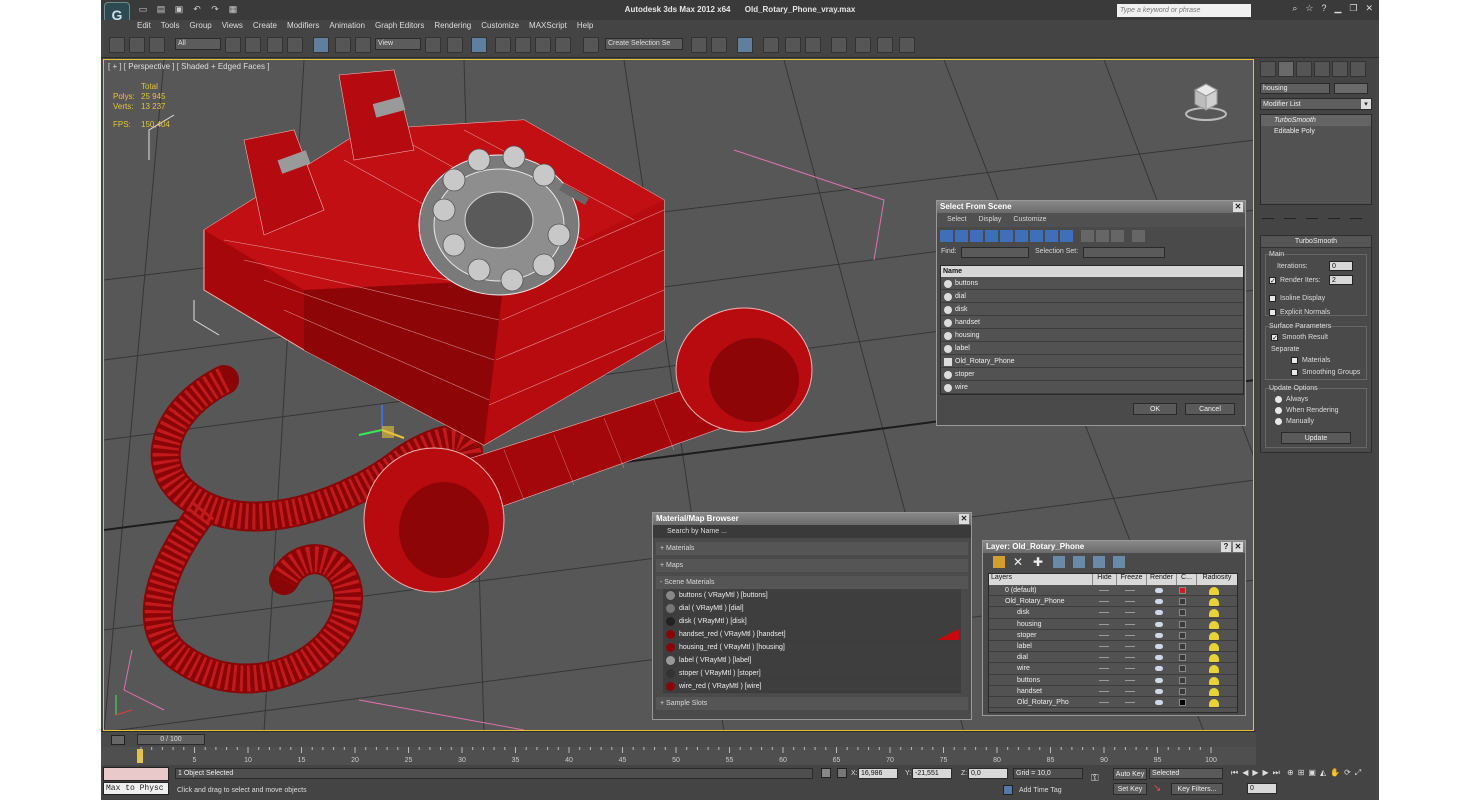 This screenshot has height=800, width=1480. What do you see at coordinates (812, 565) in the screenshot?
I see `maps-group-header: + Maps` at bounding box center [812, 565].